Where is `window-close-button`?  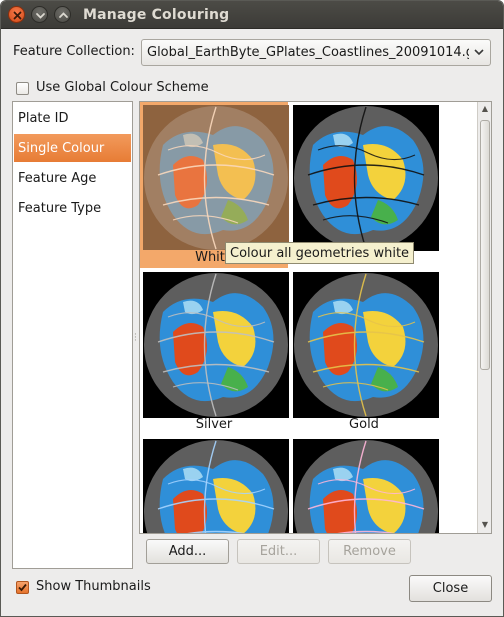
window-close-button is located at coordinates (16, 14).